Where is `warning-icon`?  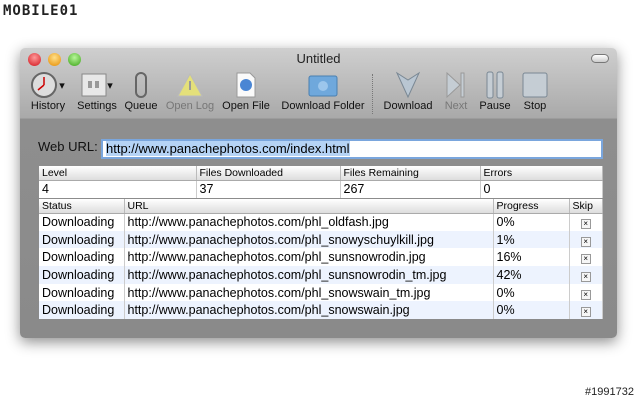
warning-icon is located at coordinates (190, 85).